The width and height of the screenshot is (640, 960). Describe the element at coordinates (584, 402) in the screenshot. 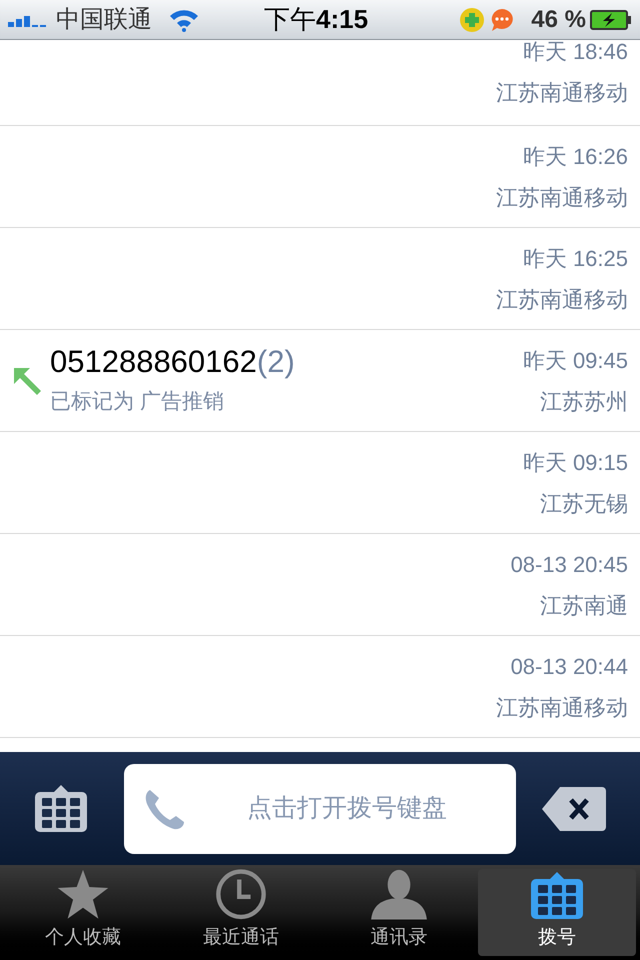

I see `call-location: 江苏苏州` at that location.